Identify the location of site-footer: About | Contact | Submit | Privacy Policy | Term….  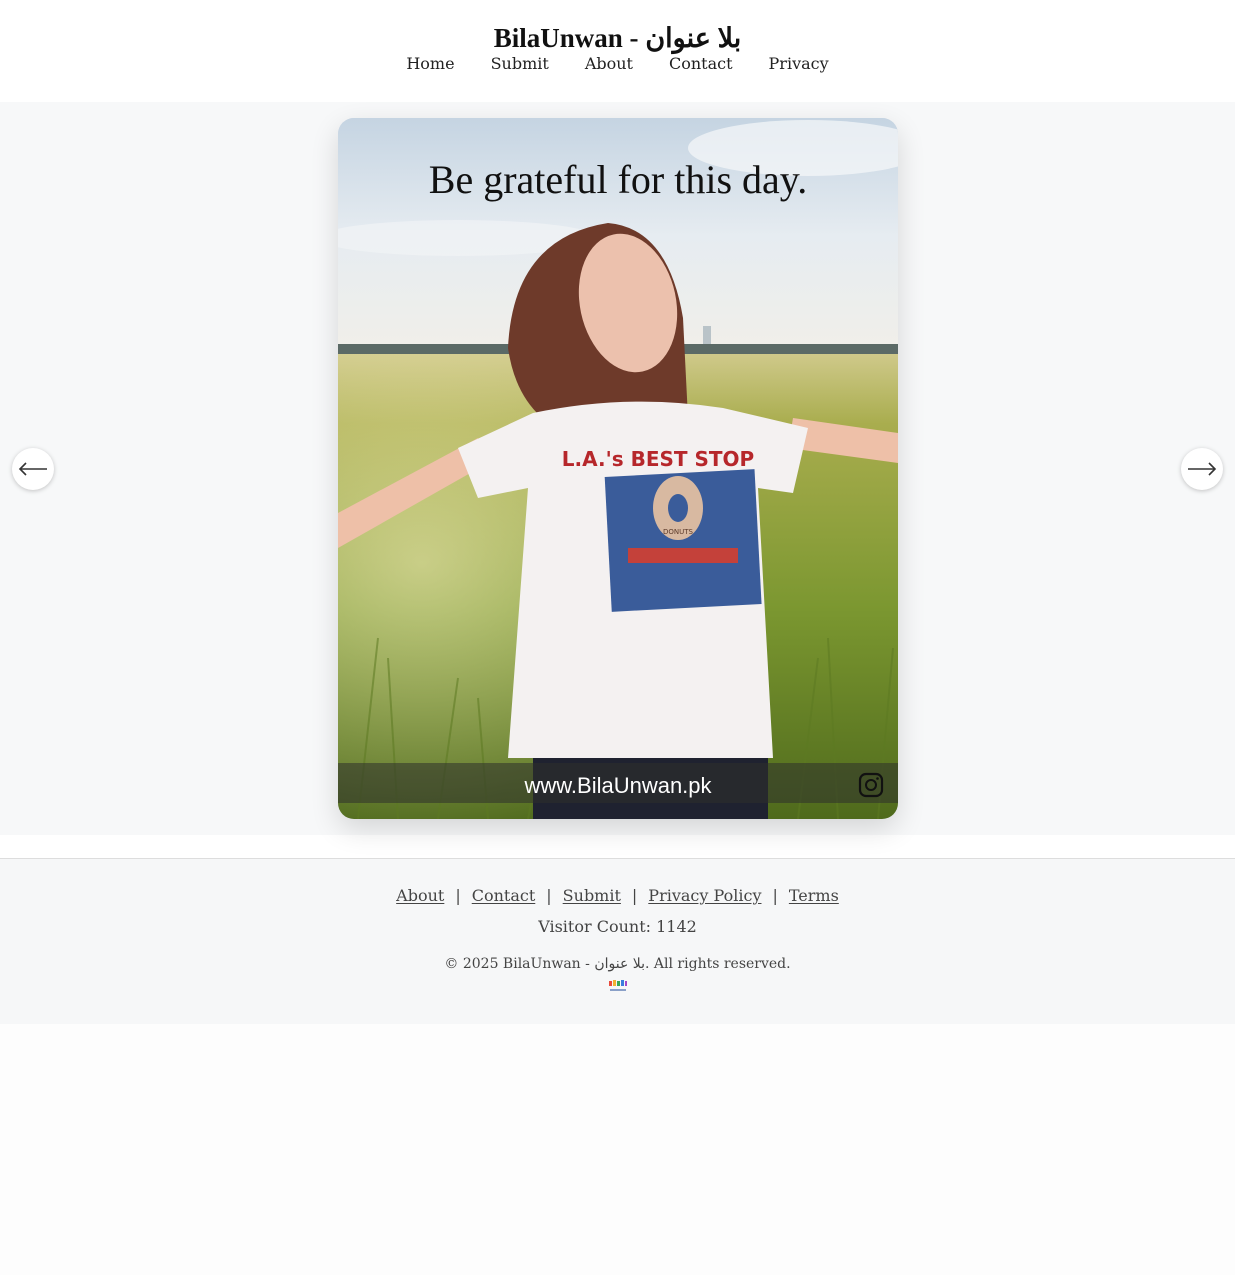
(617, 941).